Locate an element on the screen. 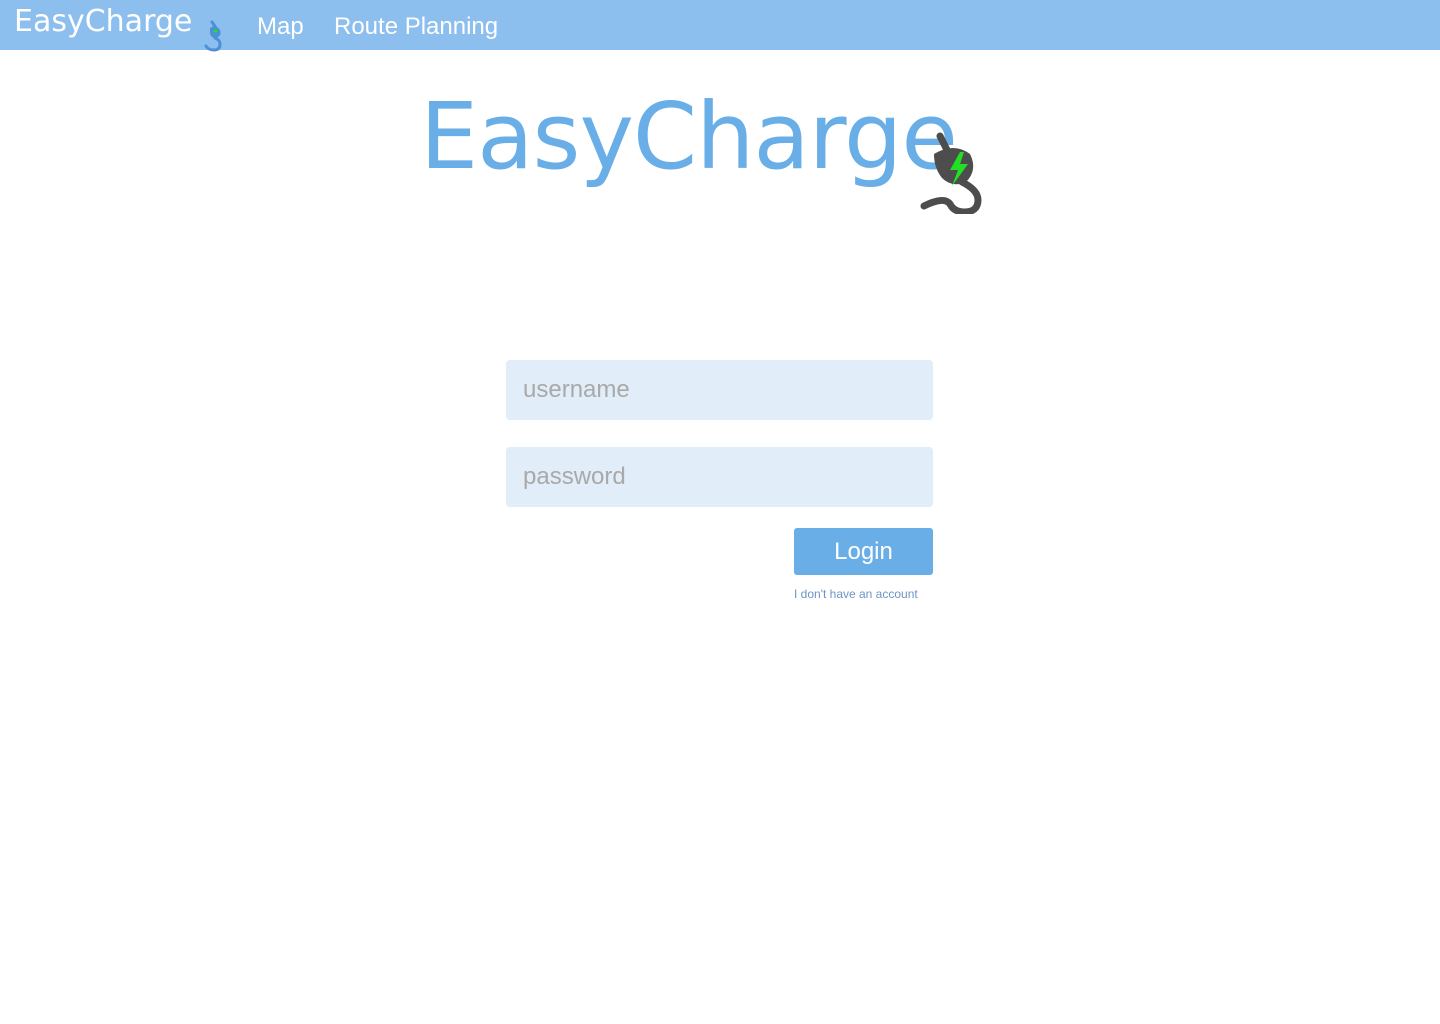  password-input is located at coordinates (719, 477).